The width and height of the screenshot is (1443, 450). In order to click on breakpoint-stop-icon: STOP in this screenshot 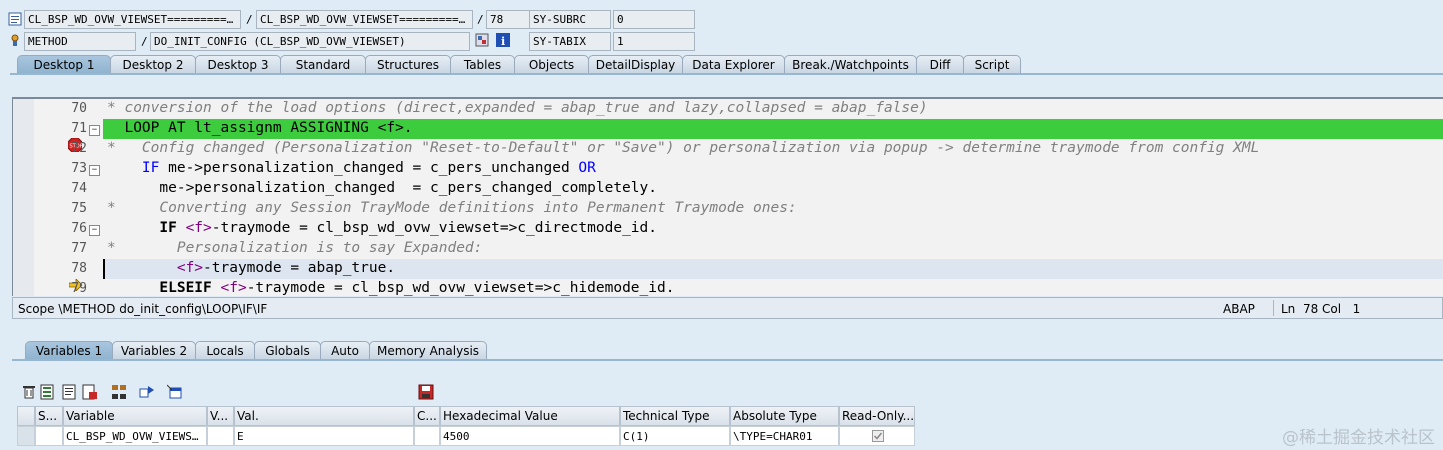, I will do `click(49, 137)`.